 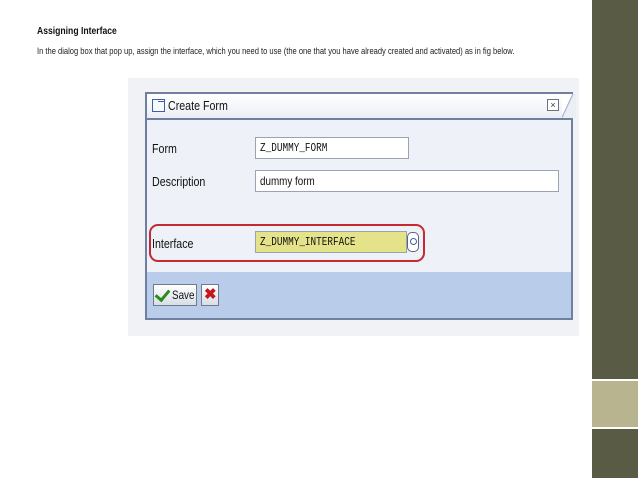 I want to click on cancel-button: ✖, so click(x=210, y=295).